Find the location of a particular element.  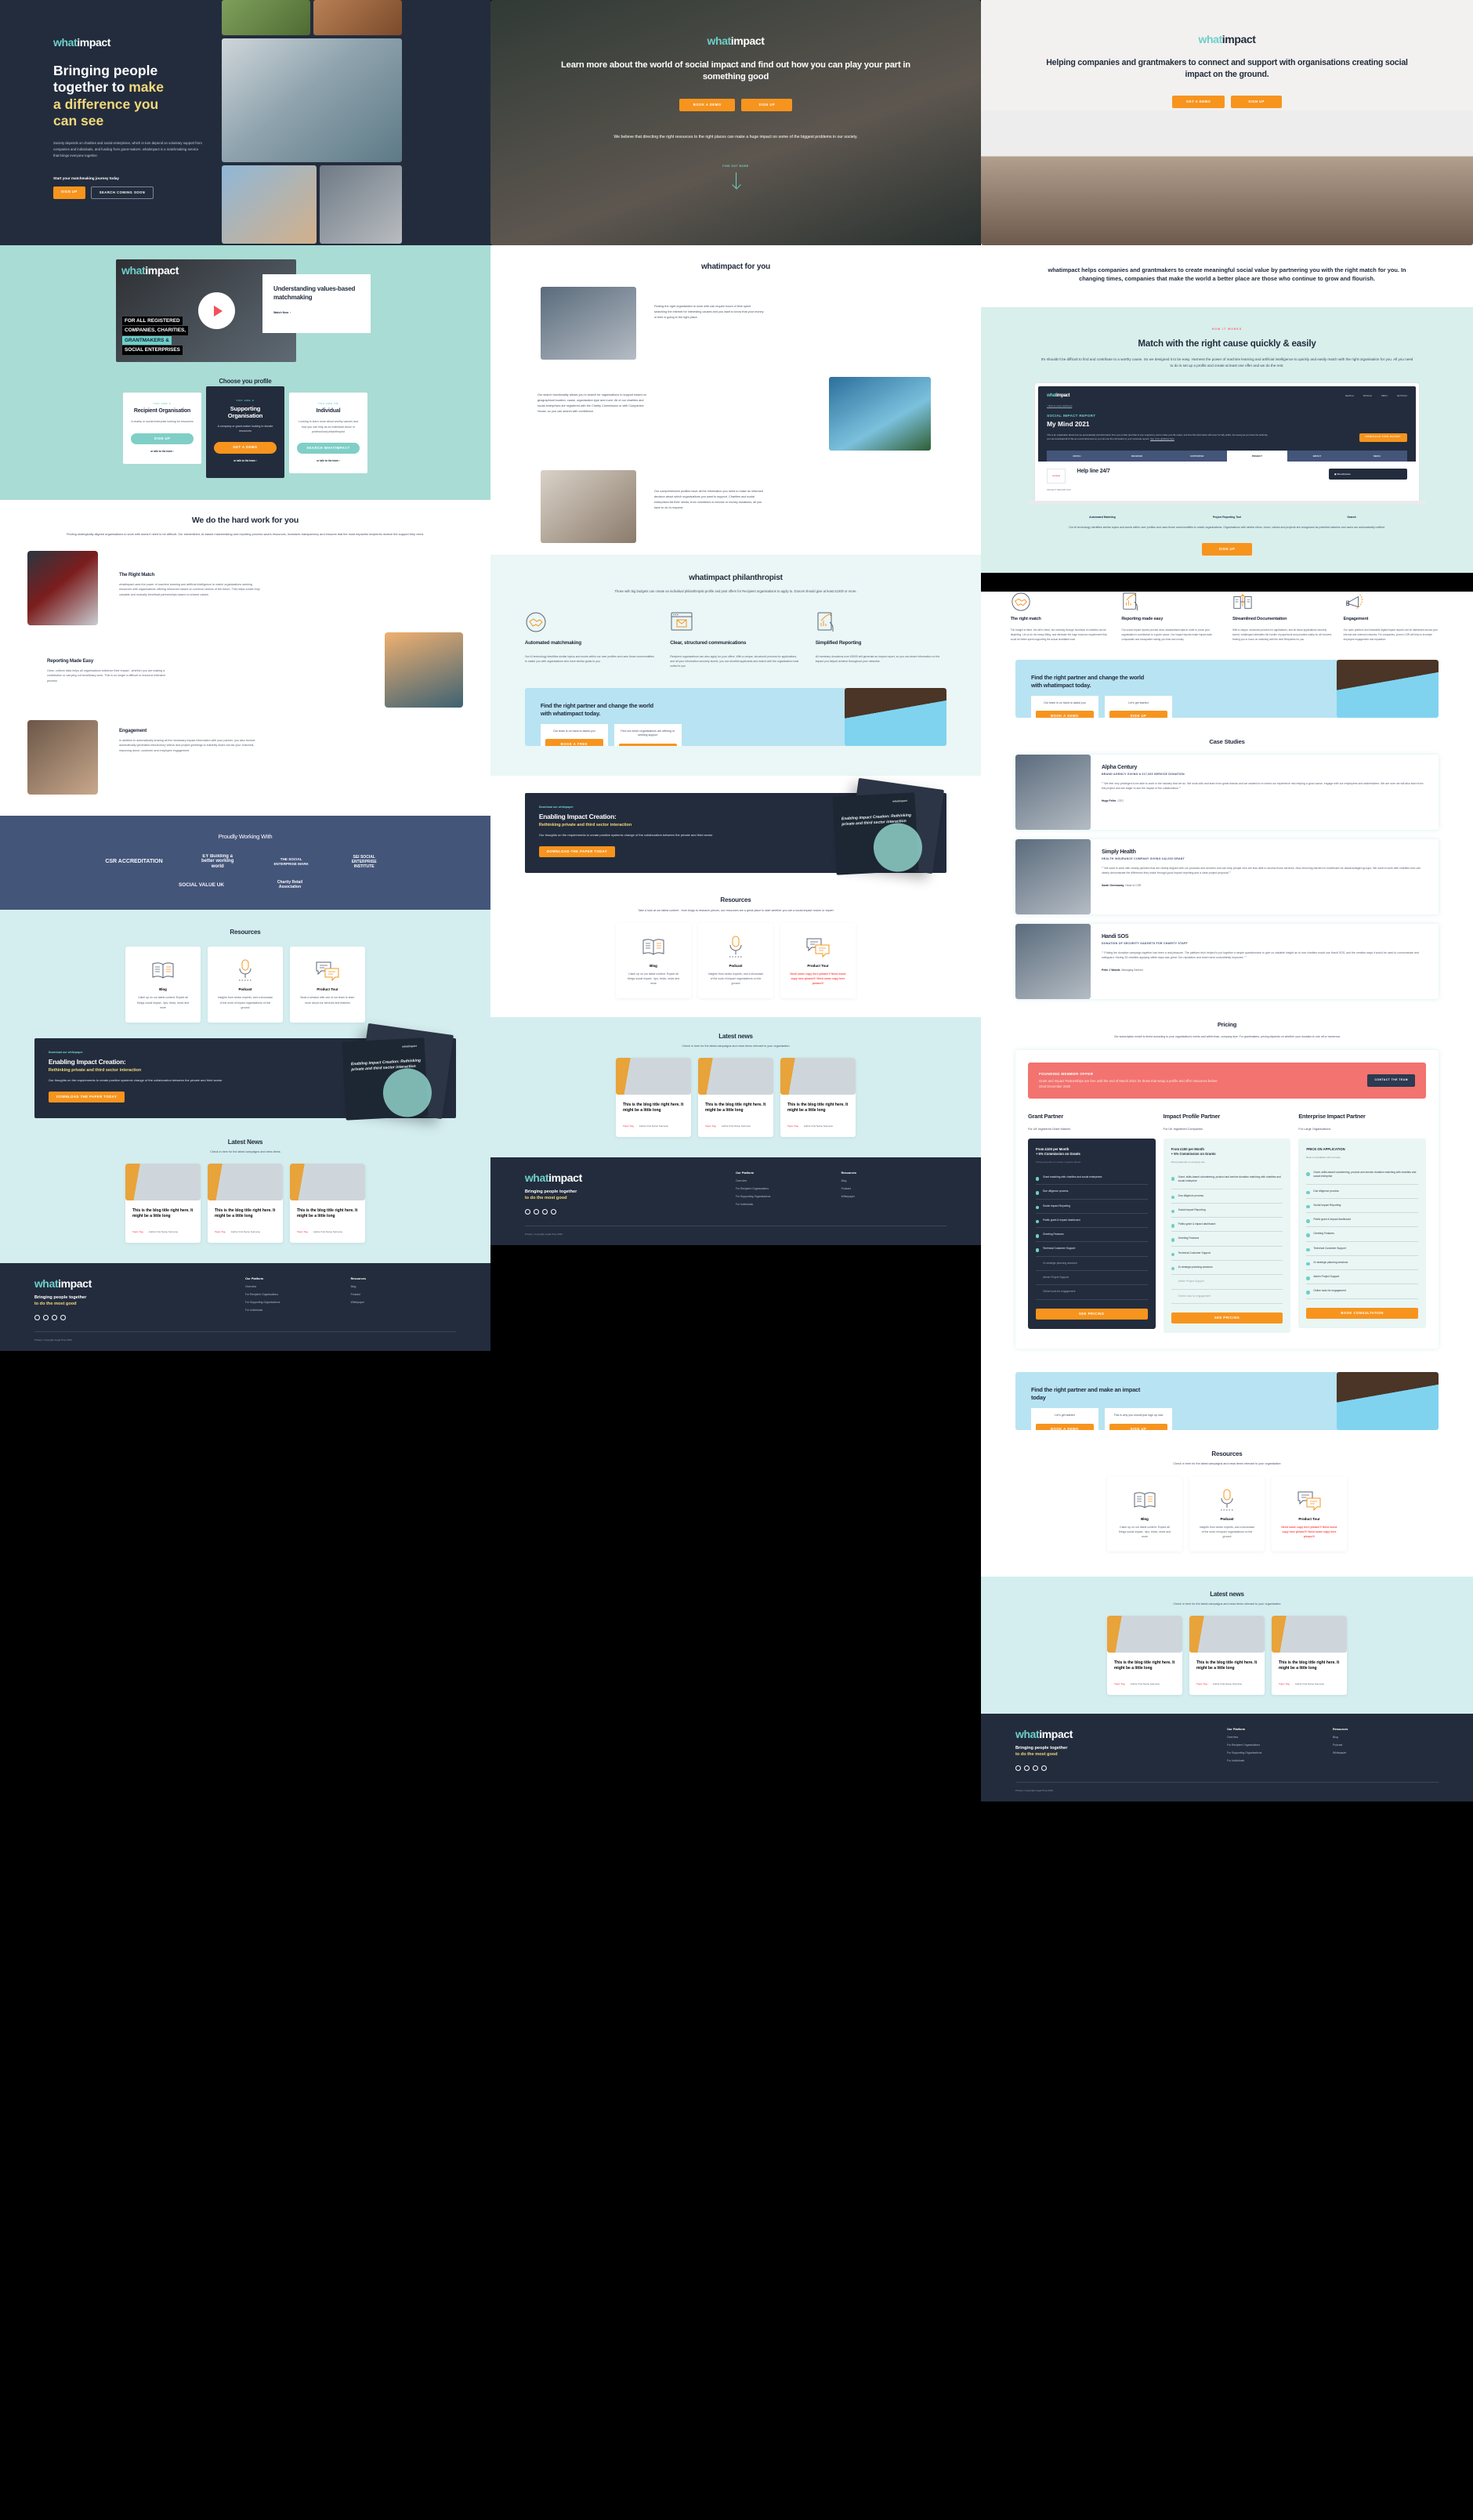

see-pricing-button: SEE PRICING is located at coordinates (1227, 1317).